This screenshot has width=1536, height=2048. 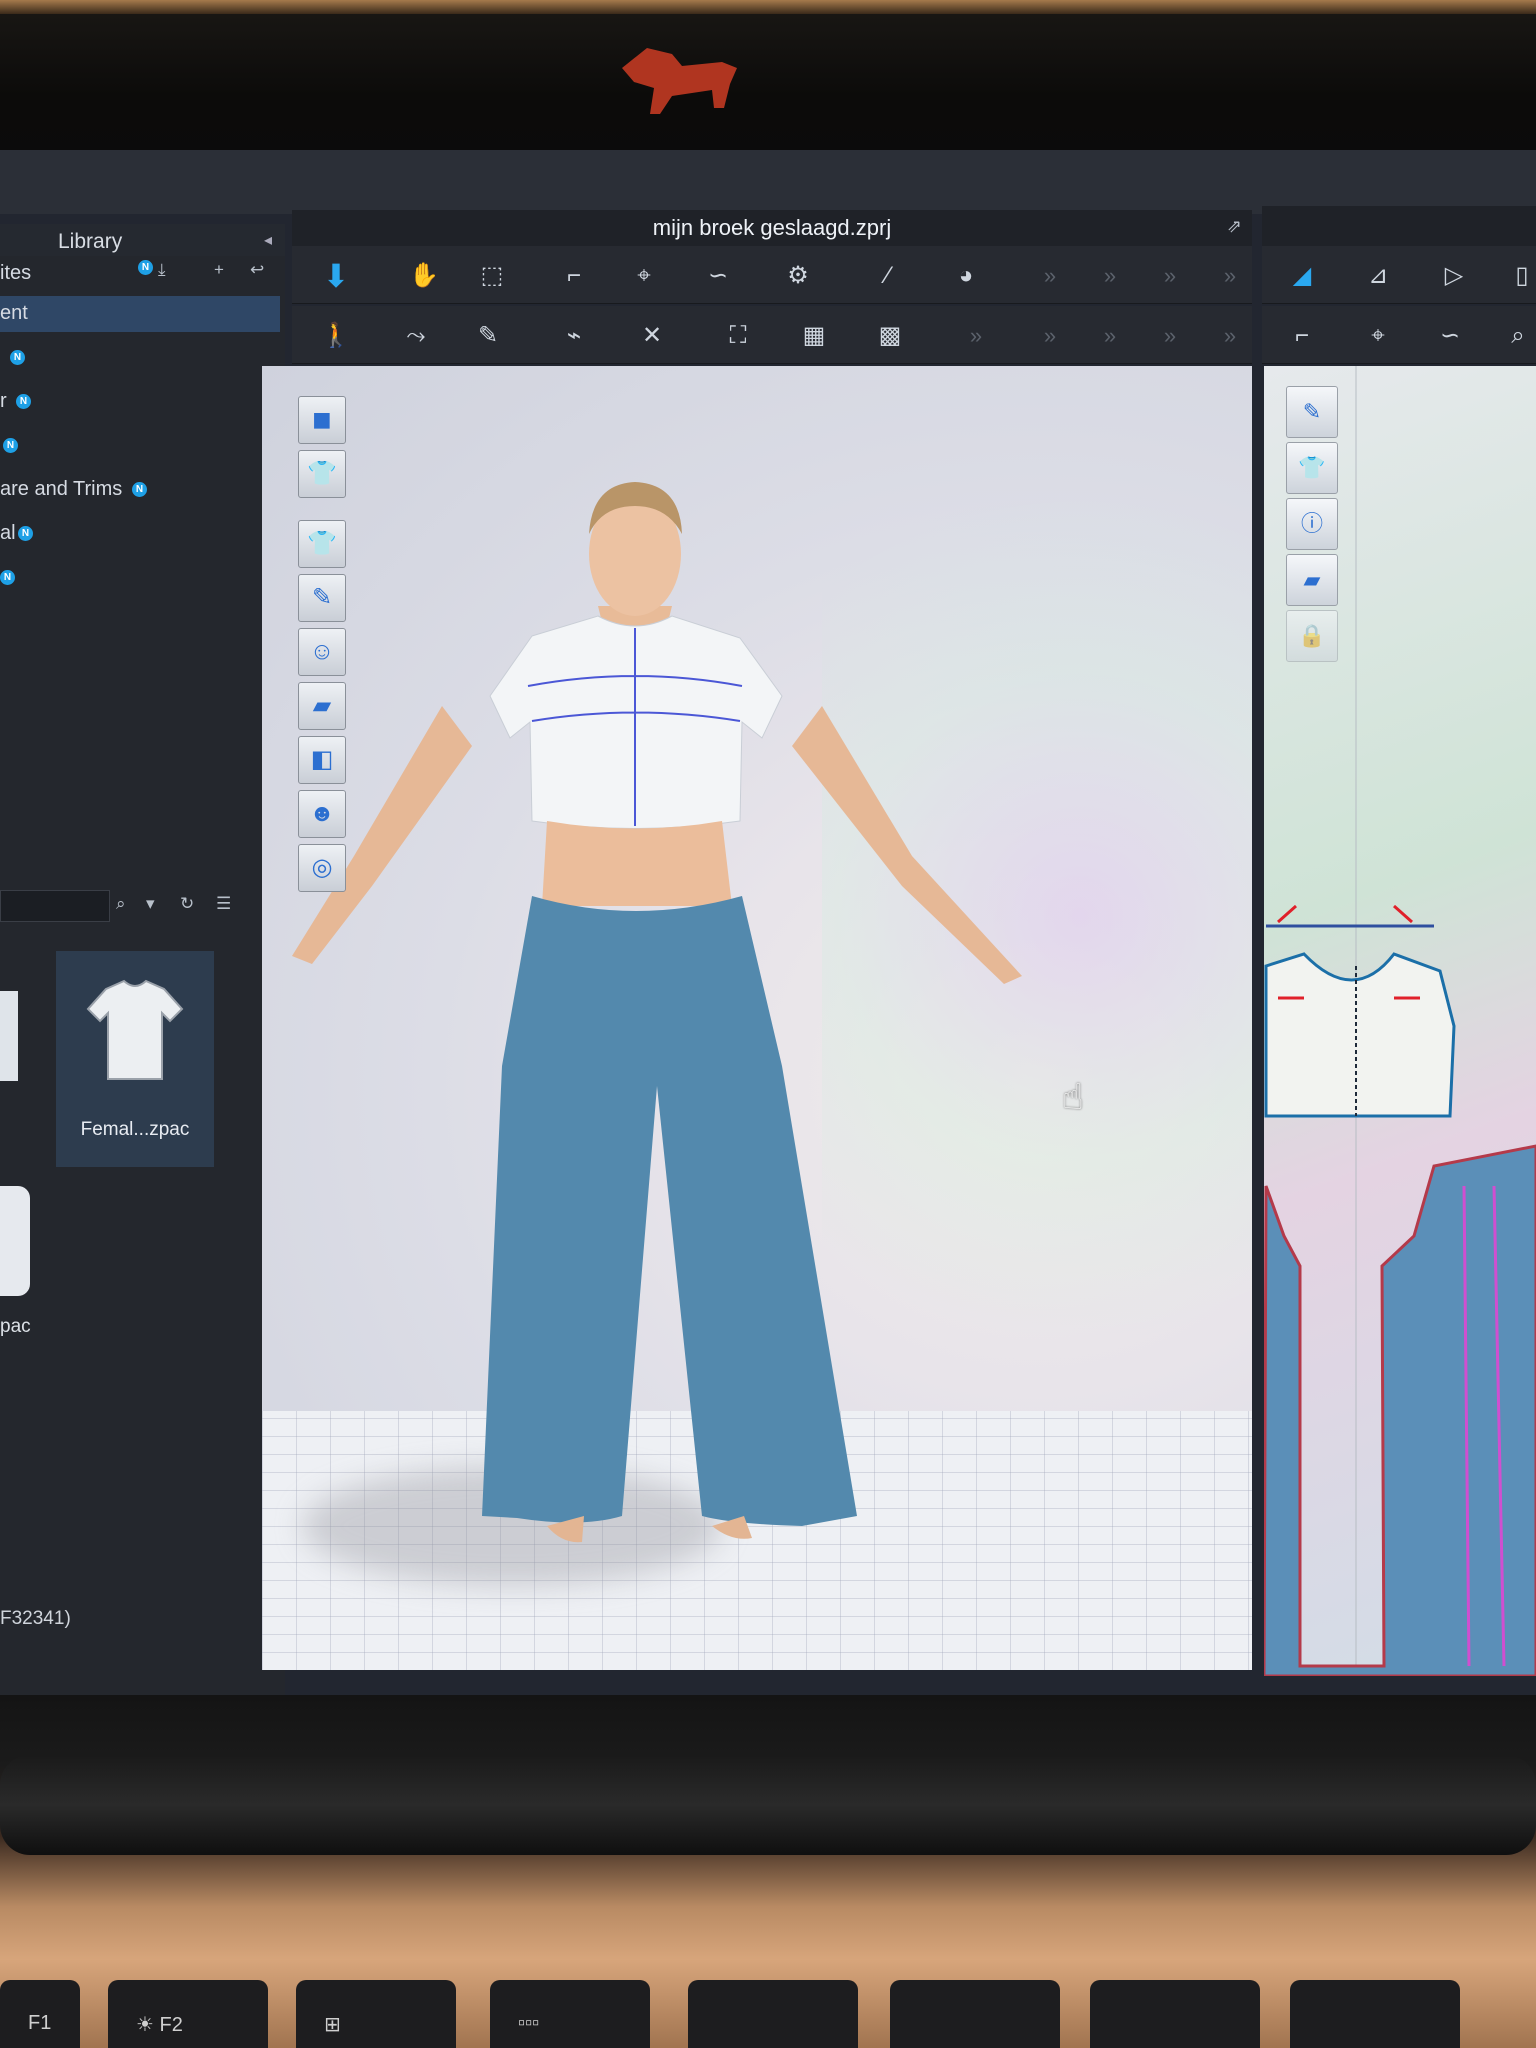 I want to click on avatar-pose-icon: 🚶, so click(x=336, y=336).